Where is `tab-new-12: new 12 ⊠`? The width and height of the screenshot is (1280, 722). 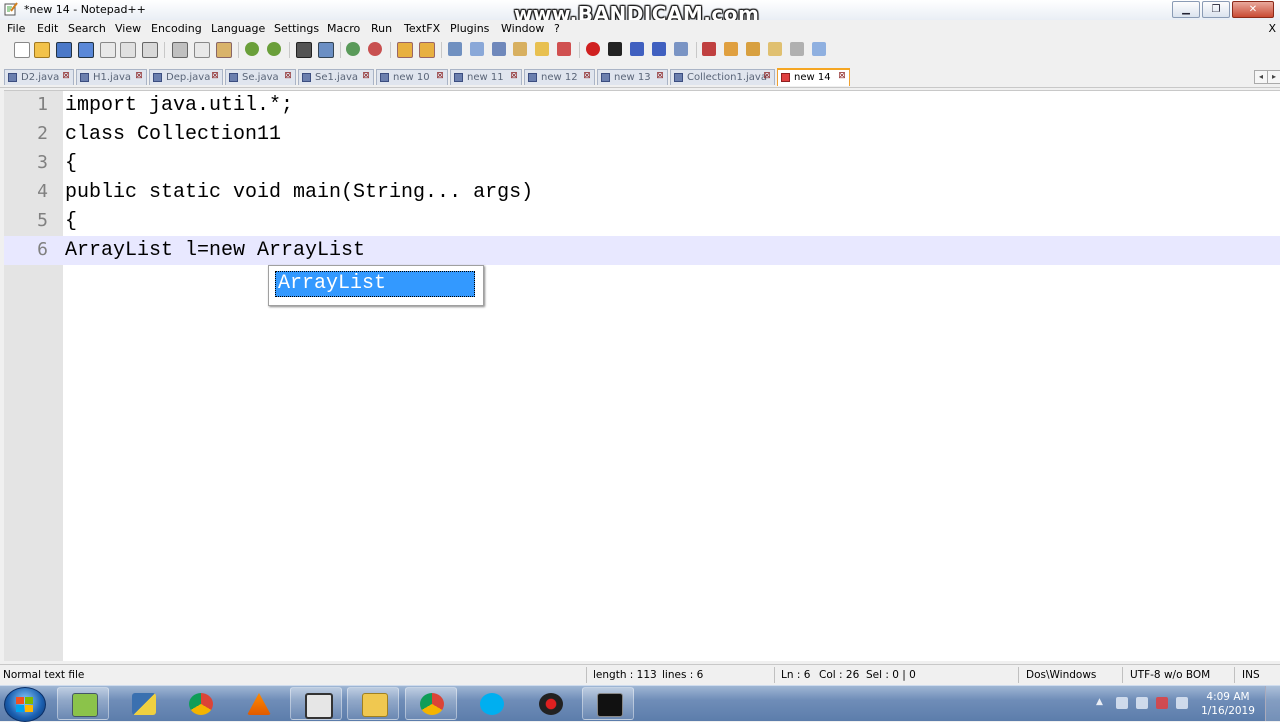
tab-new-12: new 12 ⊠ is located at coordinates (559, 77).